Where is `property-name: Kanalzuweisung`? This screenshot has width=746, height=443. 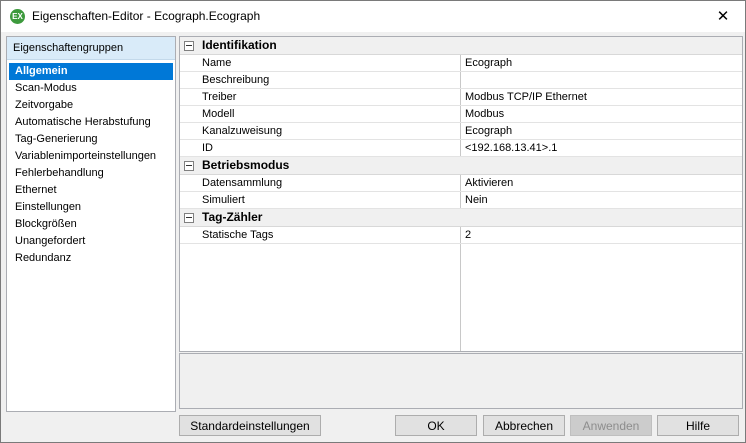
property-name: Kanalzuweisung is located at coordinates (242, 131).